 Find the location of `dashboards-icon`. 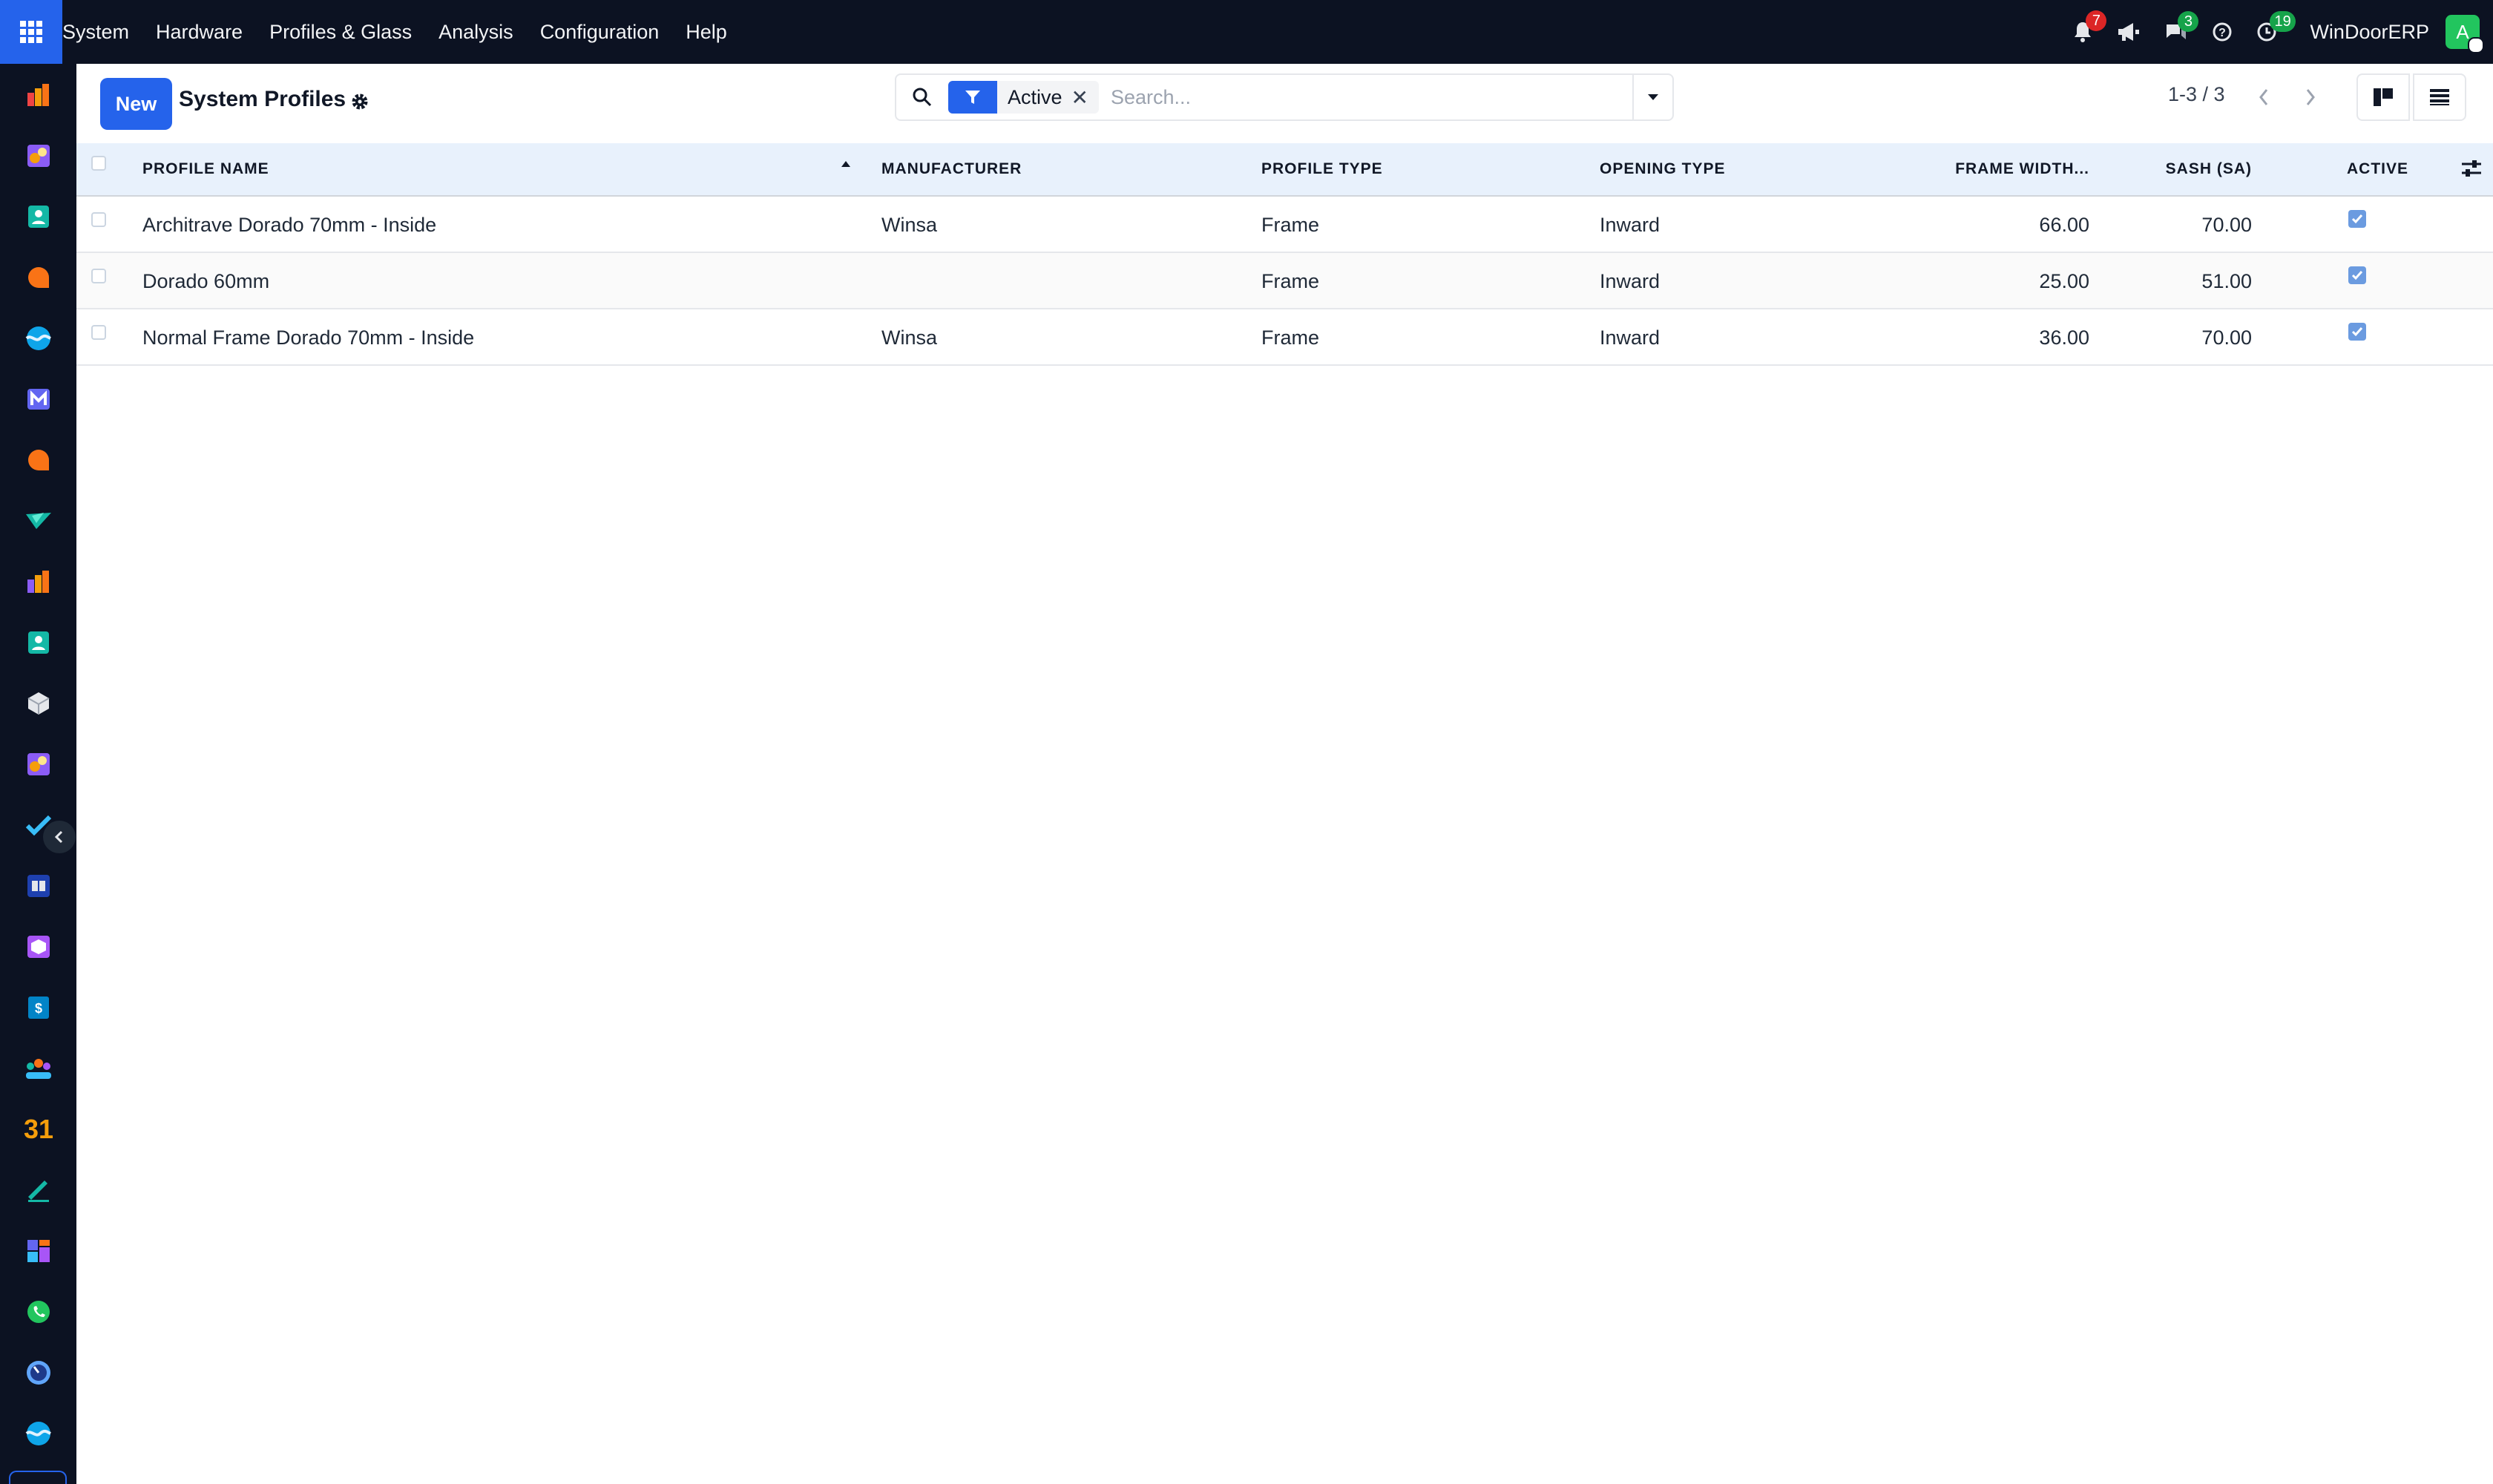

dashboards-icon is located at coordinates (38, 1251).